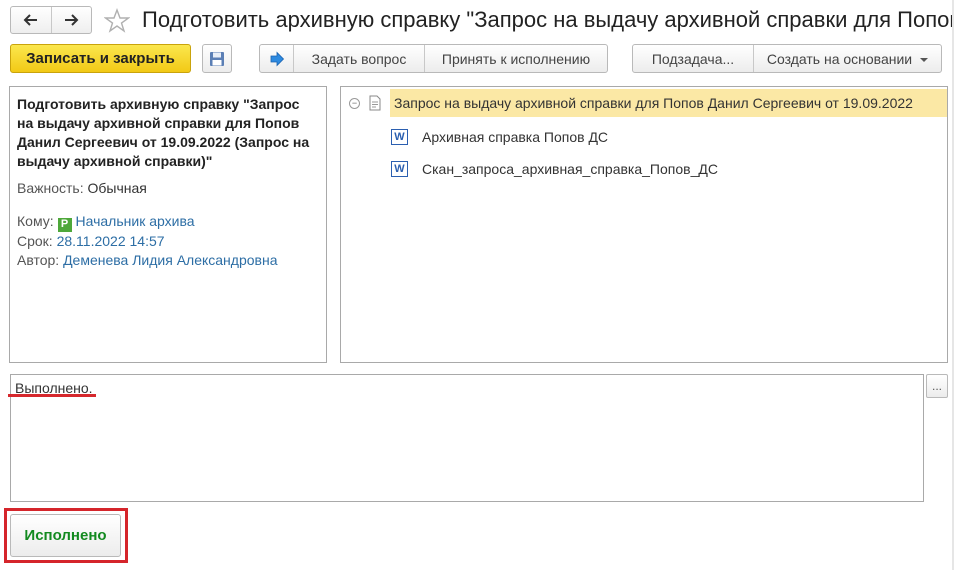 The height and width of the screenshot is (570, 954). What do you see at coordinates (52, 395) in the screenshot?
I see `comment-annotation-underline` at bounding box center [52, 395].